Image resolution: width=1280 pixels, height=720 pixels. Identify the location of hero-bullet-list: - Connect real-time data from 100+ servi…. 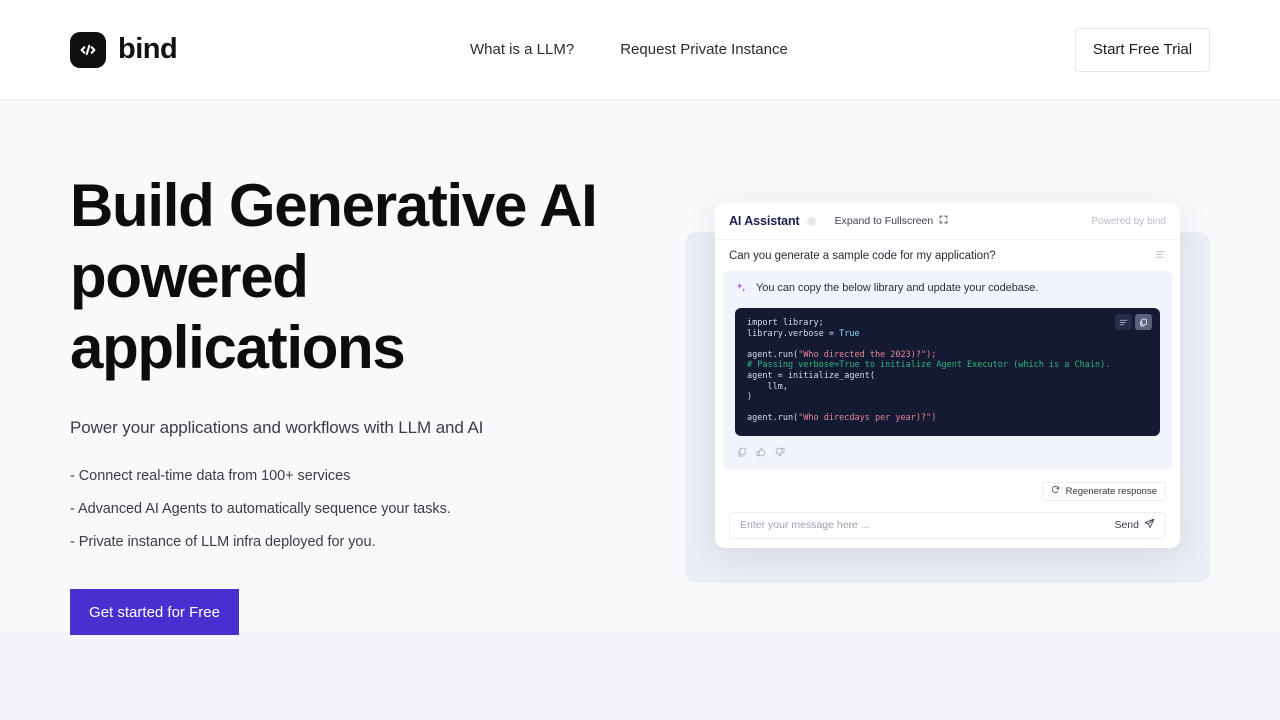
(350, 509).